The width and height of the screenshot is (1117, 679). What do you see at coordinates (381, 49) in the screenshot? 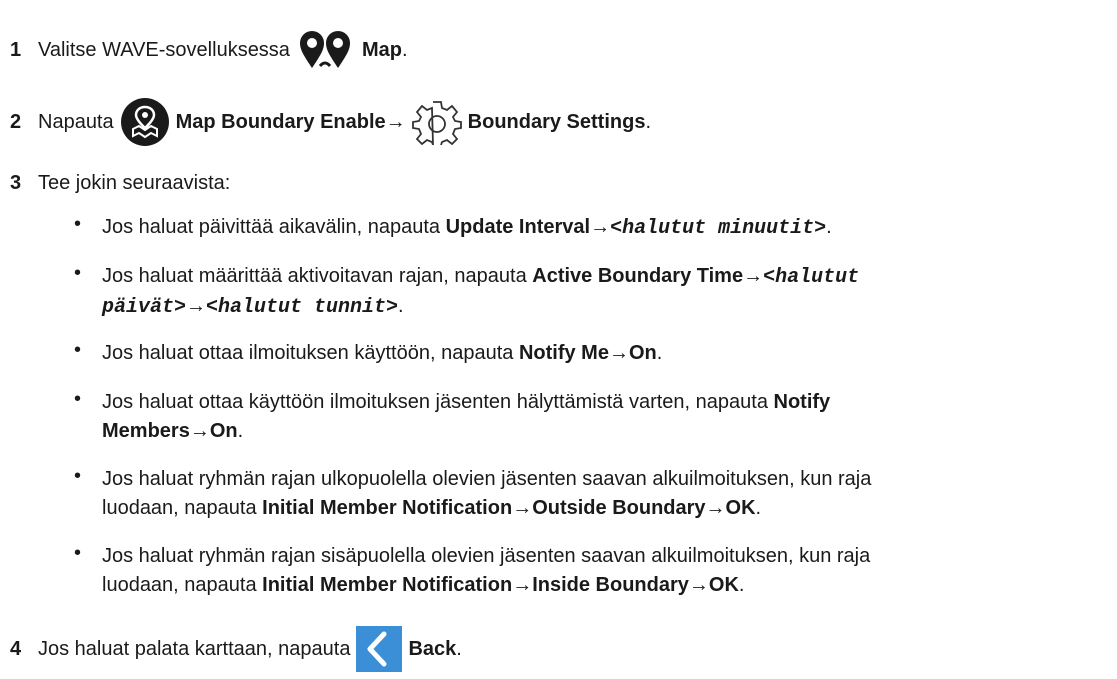
I see `map-label: Map` at bounding box center [381, 49].